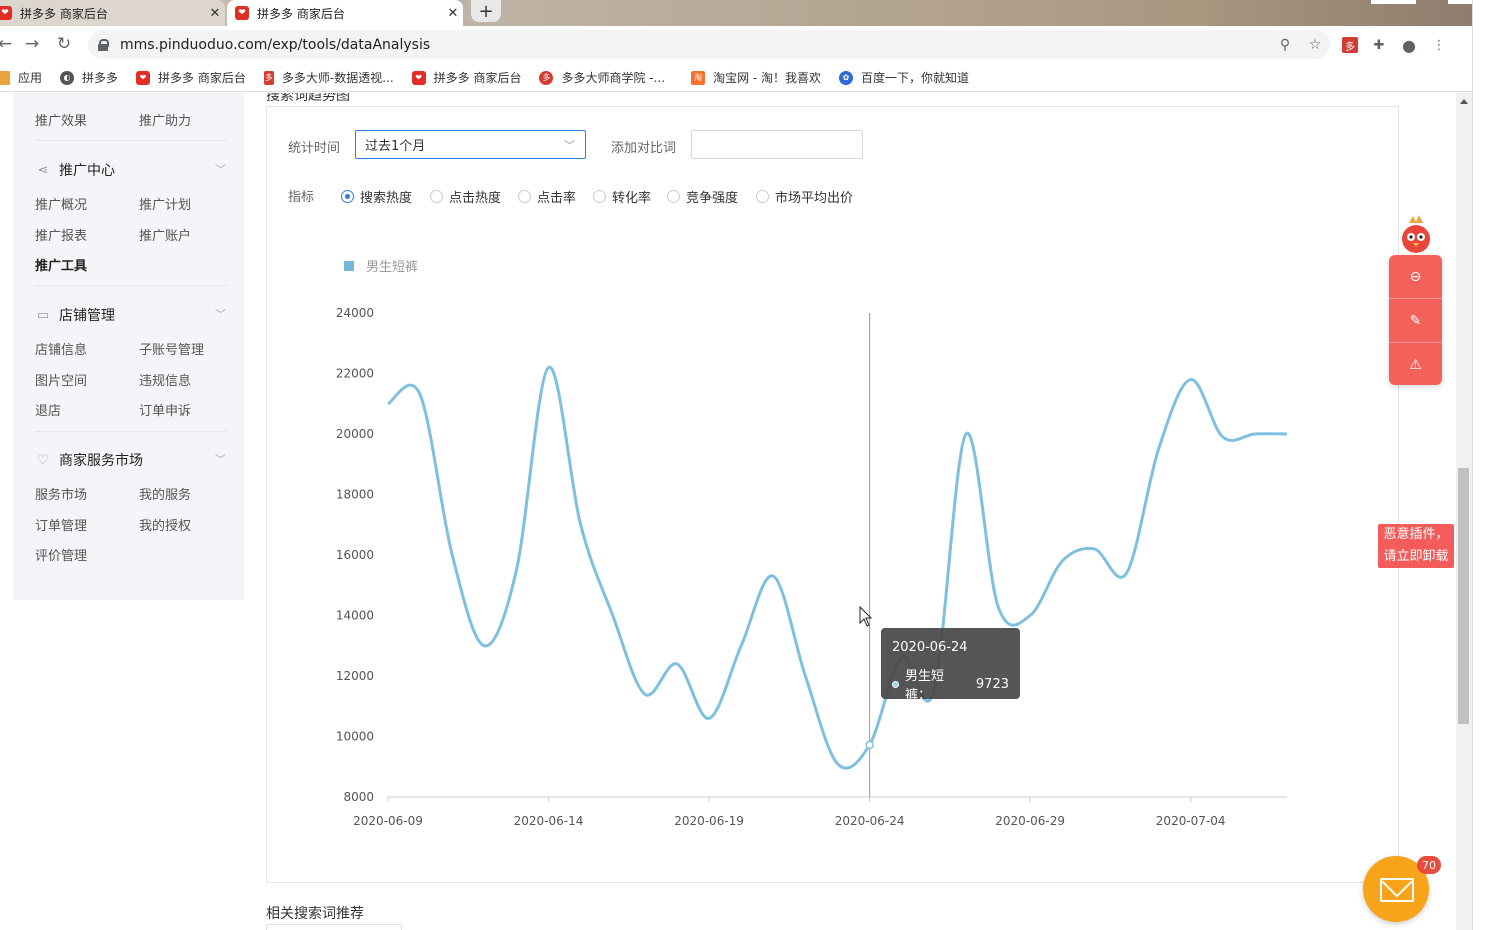 The width and height of the screenshot is (1488, 930). What do you see at coordinates (355, 434) in the screenshot?
I see `y-tick-label: 20000` at bounding box center [355, 434].